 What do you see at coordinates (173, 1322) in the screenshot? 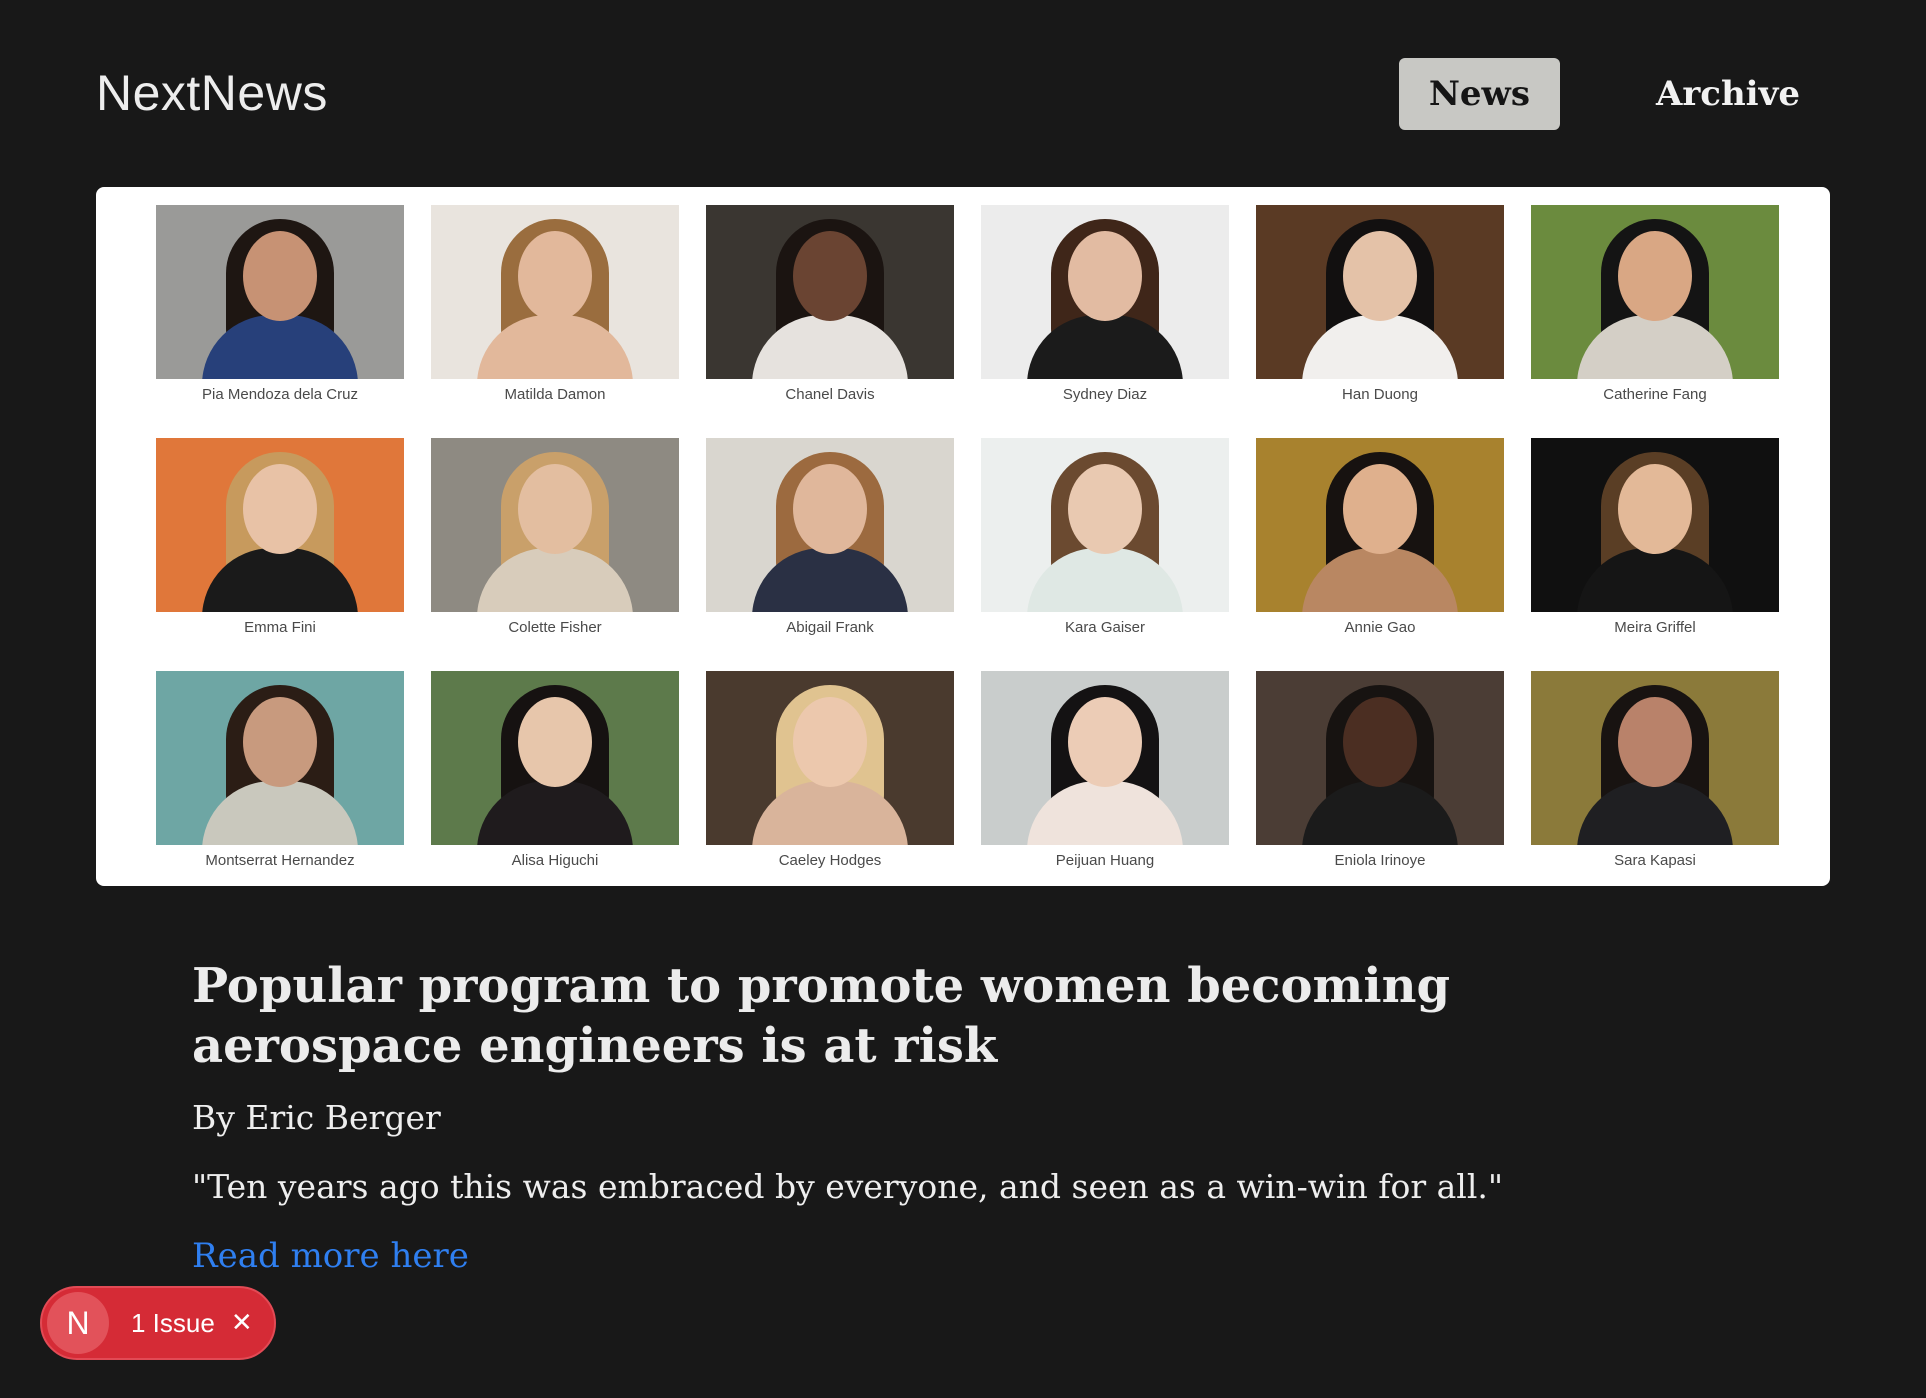
I see `issue-count-label: 1 Issue` at bounding box center [173, 1322].